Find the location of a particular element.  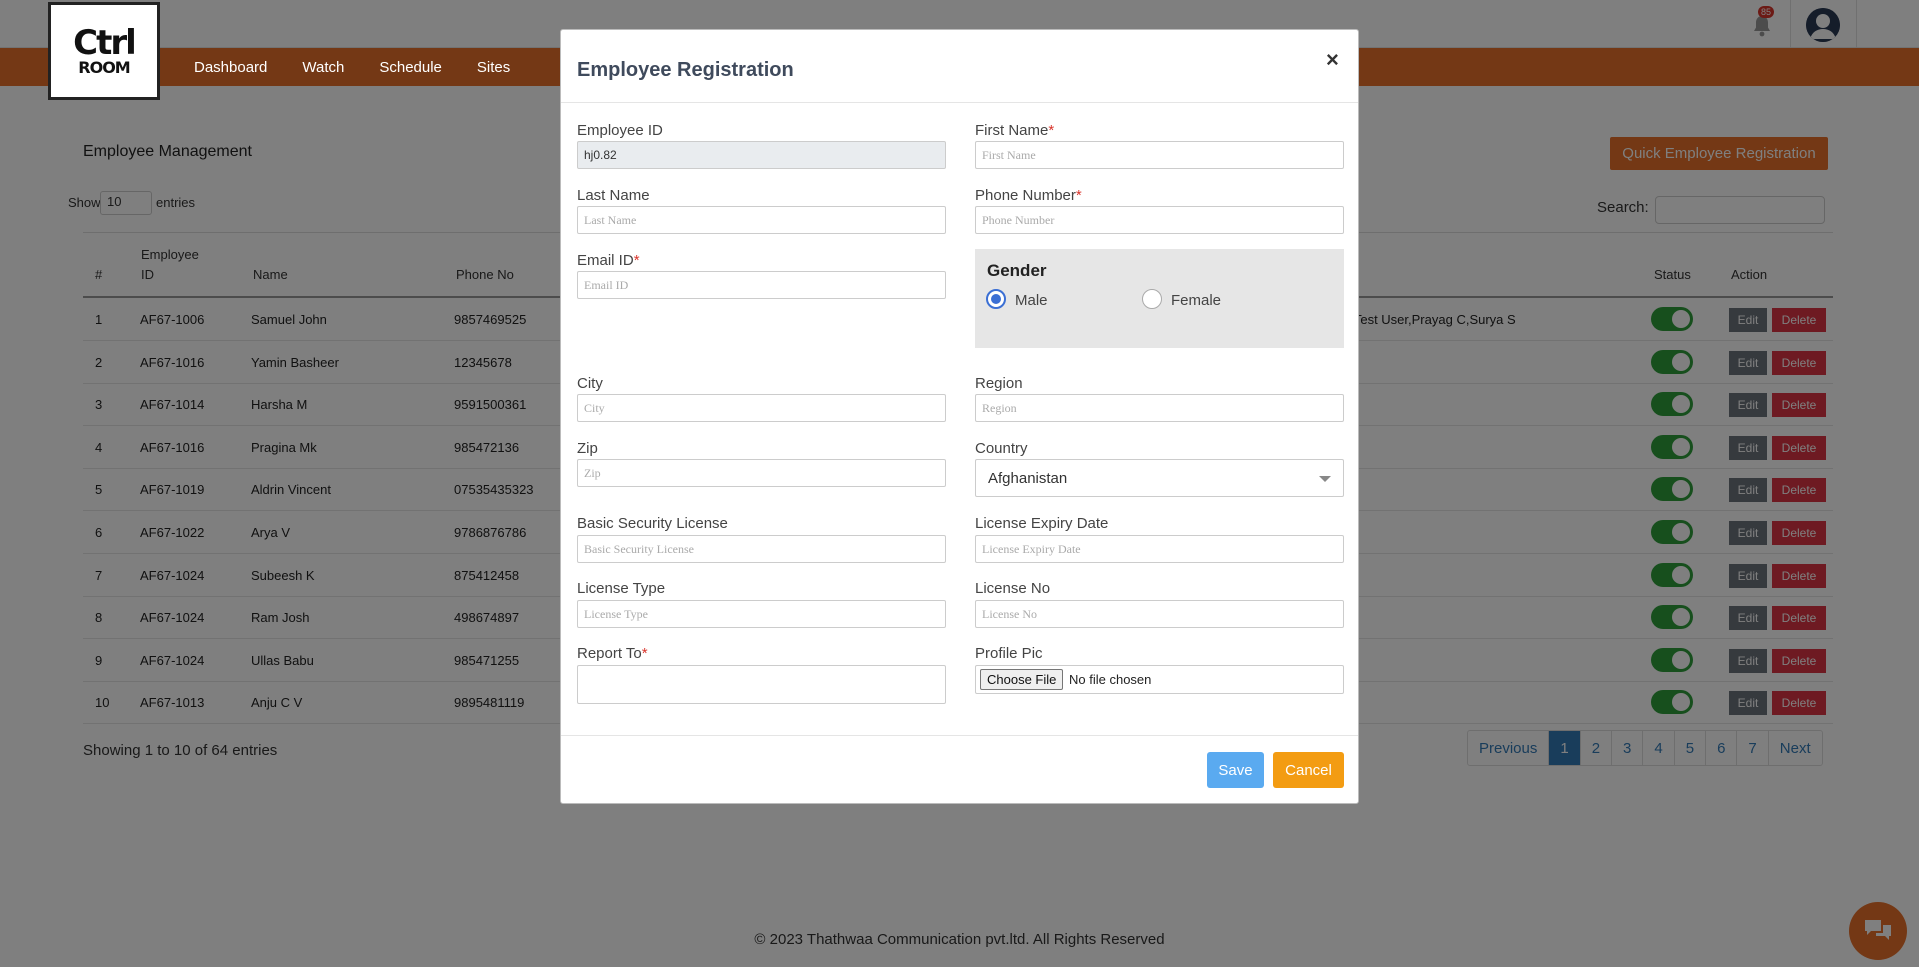

modal-title: Employee Registration is located at coordinates (685, 70).